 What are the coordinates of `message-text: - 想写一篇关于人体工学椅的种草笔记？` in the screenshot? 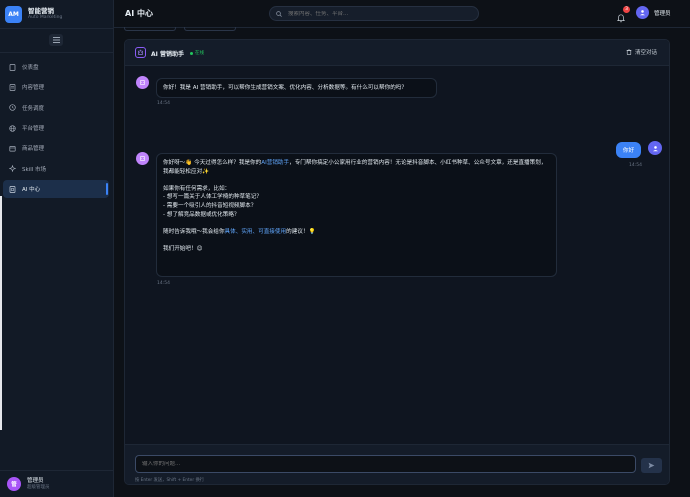 It's located at (212, 197).